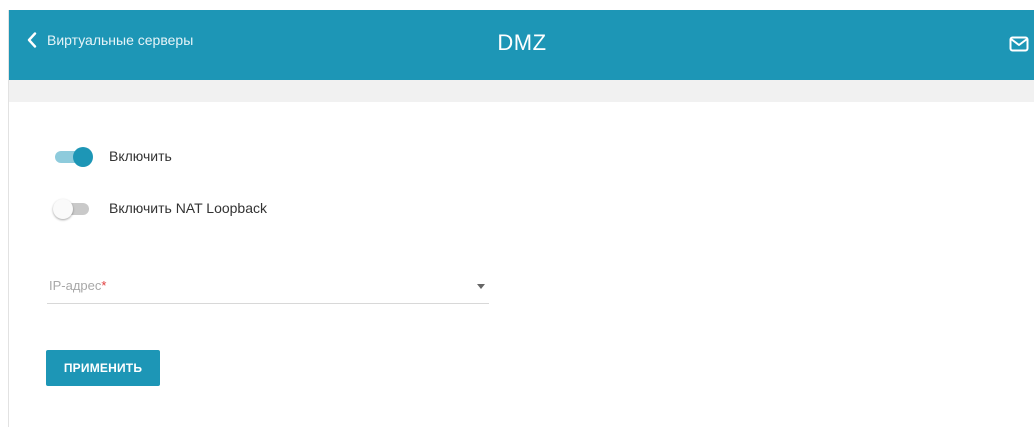 The width and height of the screenshot is (1034, 427). What do you see at coordinates (188, 208) in the screenshot?
I see `nat-loopback-label: Включить NAT Loopback` at bounding box center [188, 208].